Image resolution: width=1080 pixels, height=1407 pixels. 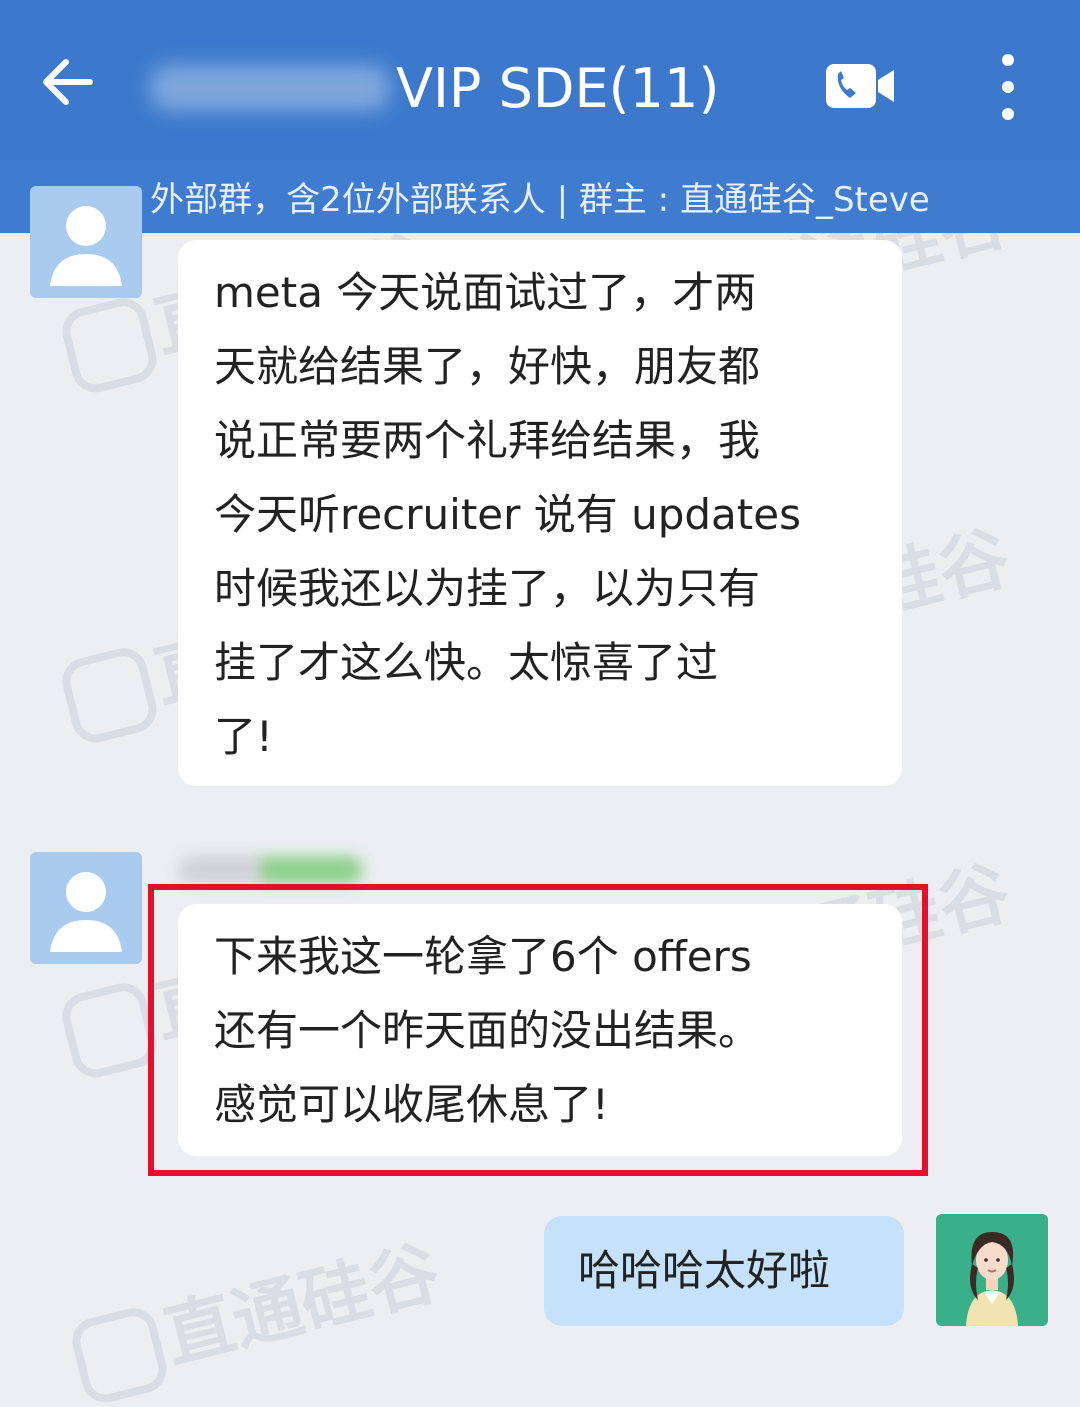 I want to click on video-call-icon, so click(x=860, y=86).